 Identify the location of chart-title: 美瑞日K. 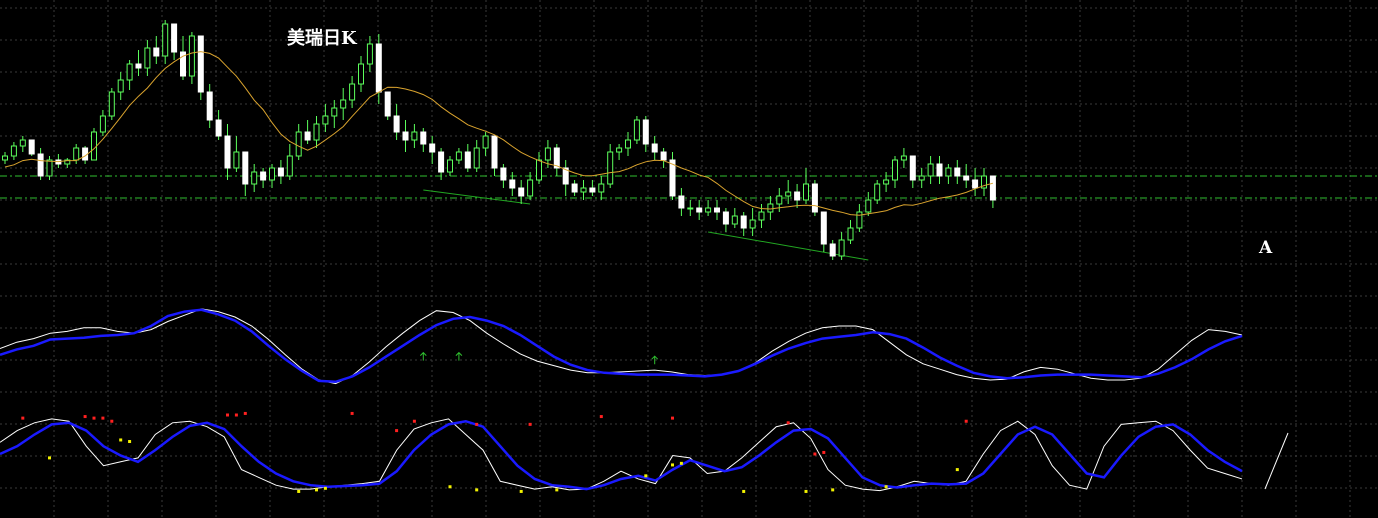
(322, 38).